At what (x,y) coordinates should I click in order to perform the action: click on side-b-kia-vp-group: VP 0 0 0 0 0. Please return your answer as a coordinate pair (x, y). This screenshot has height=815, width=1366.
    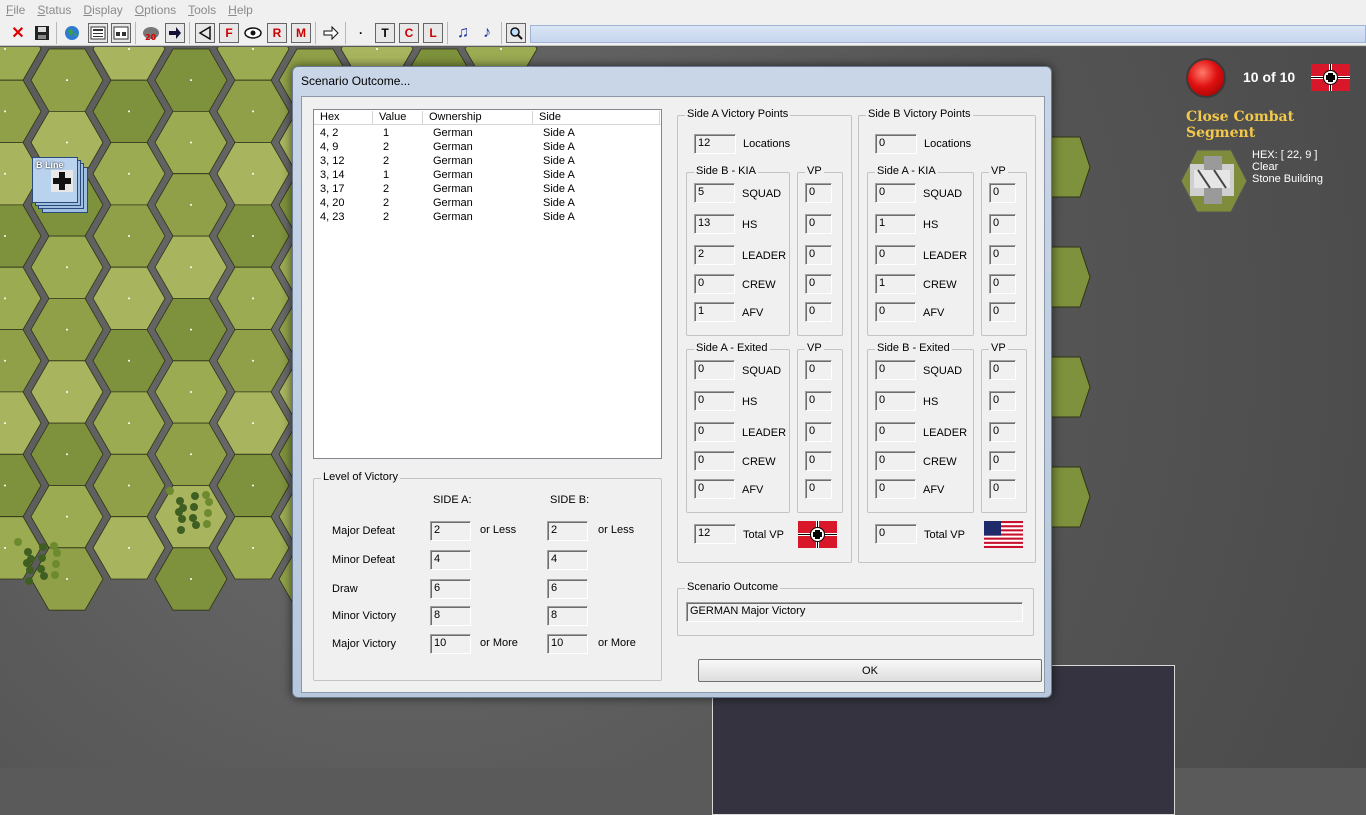
    Looking at the image, I should click on (1004, 250).